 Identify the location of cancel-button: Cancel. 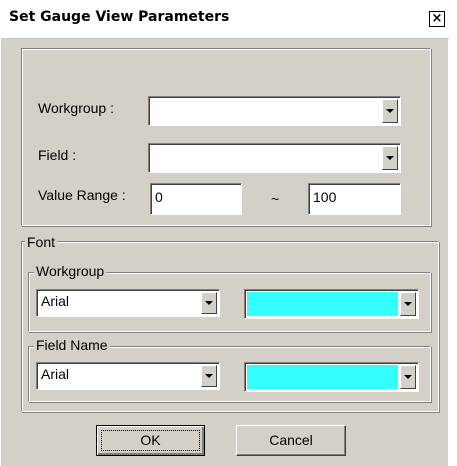
(291, 440).